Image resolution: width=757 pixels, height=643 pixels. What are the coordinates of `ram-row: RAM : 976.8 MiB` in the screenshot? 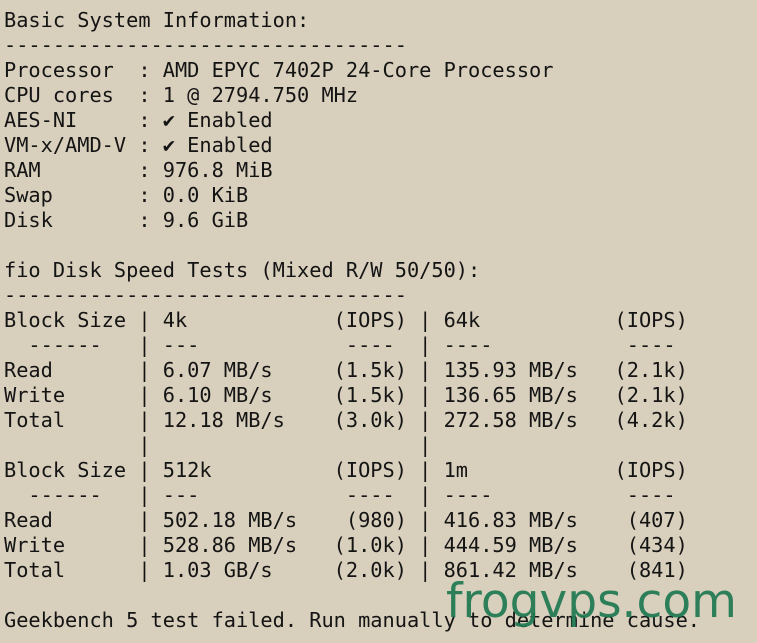 It's located at (138, 170).